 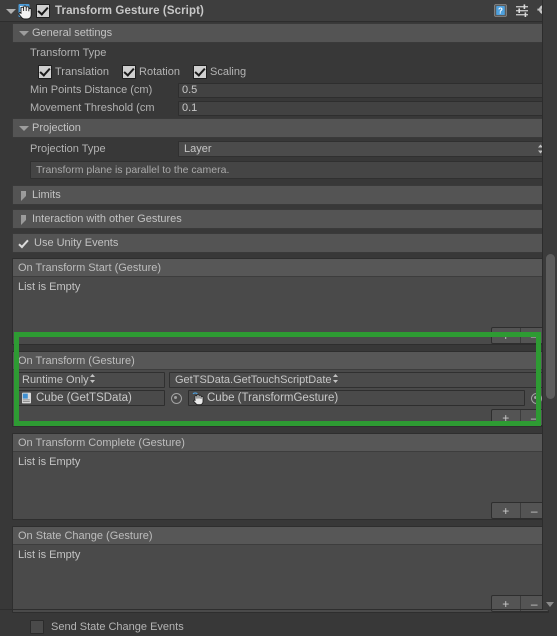 I want to click on on-transform-complete-add-remove: + –, so click(x=520, y=510).